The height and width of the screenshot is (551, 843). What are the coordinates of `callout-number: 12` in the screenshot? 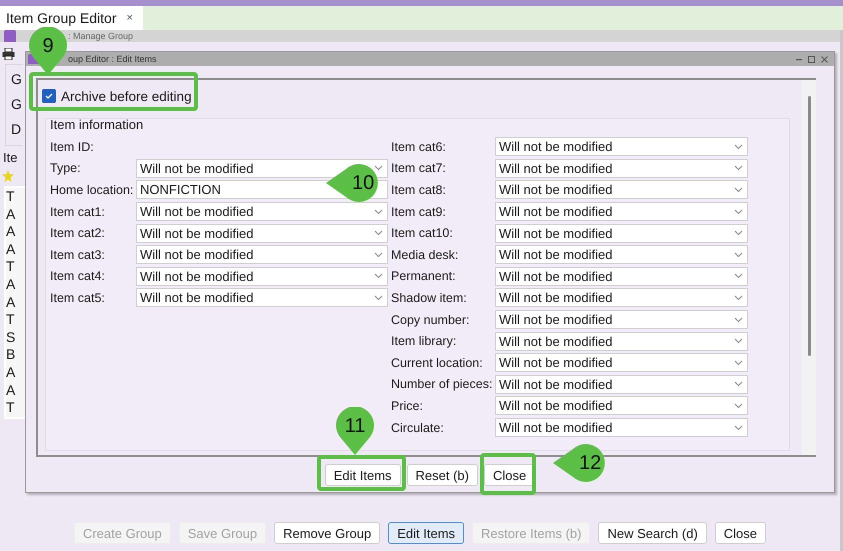 It's located at (590, 463).